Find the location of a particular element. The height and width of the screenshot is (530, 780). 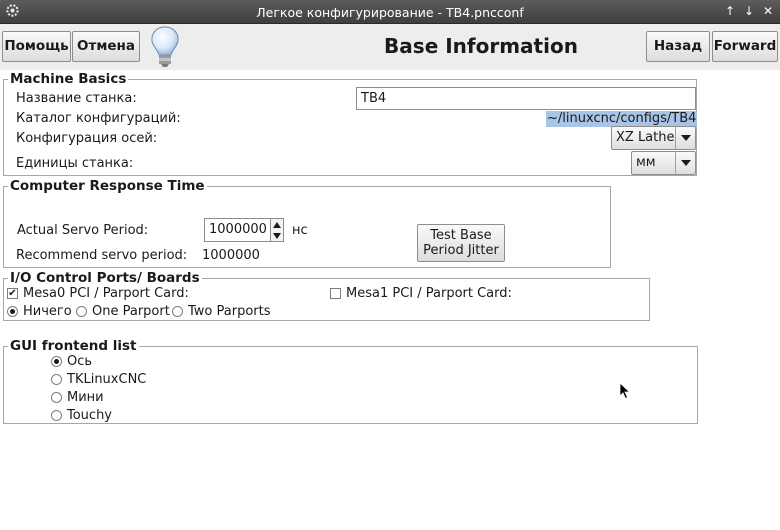

spin-up-icon is located at coordinates (277, 225).